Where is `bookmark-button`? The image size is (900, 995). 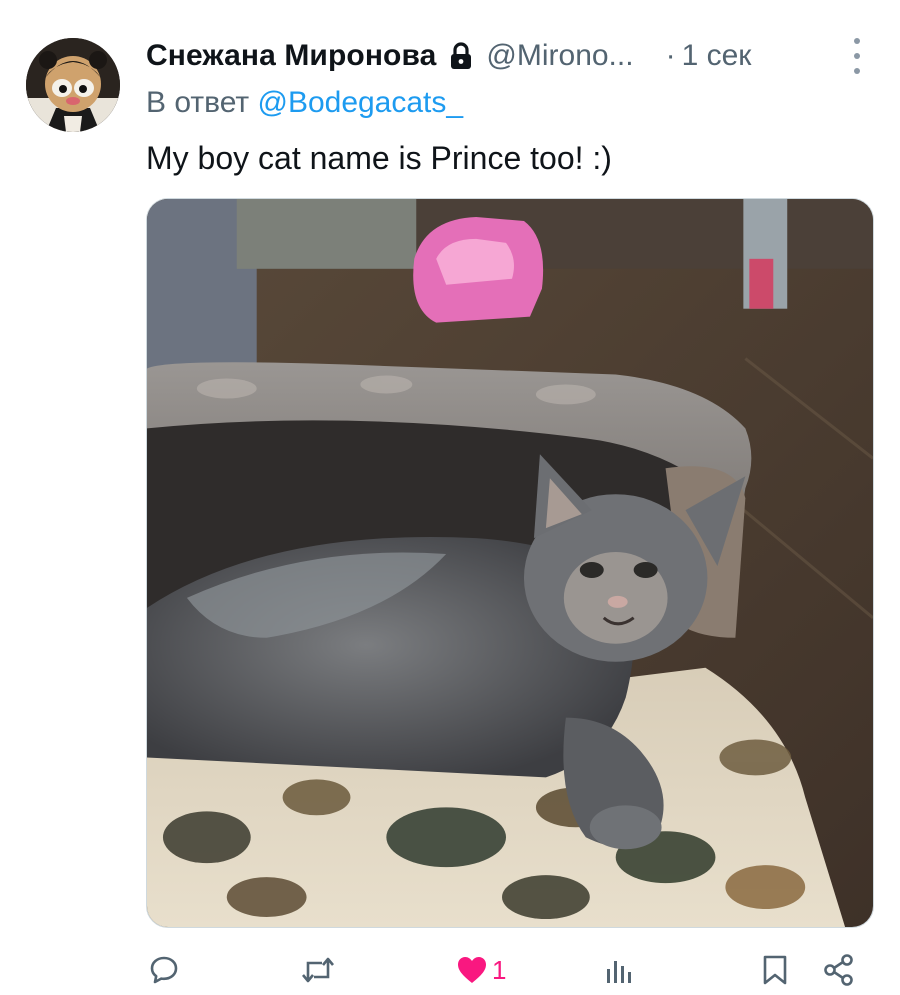 bookmark-button is located at coordinates (775, 970).